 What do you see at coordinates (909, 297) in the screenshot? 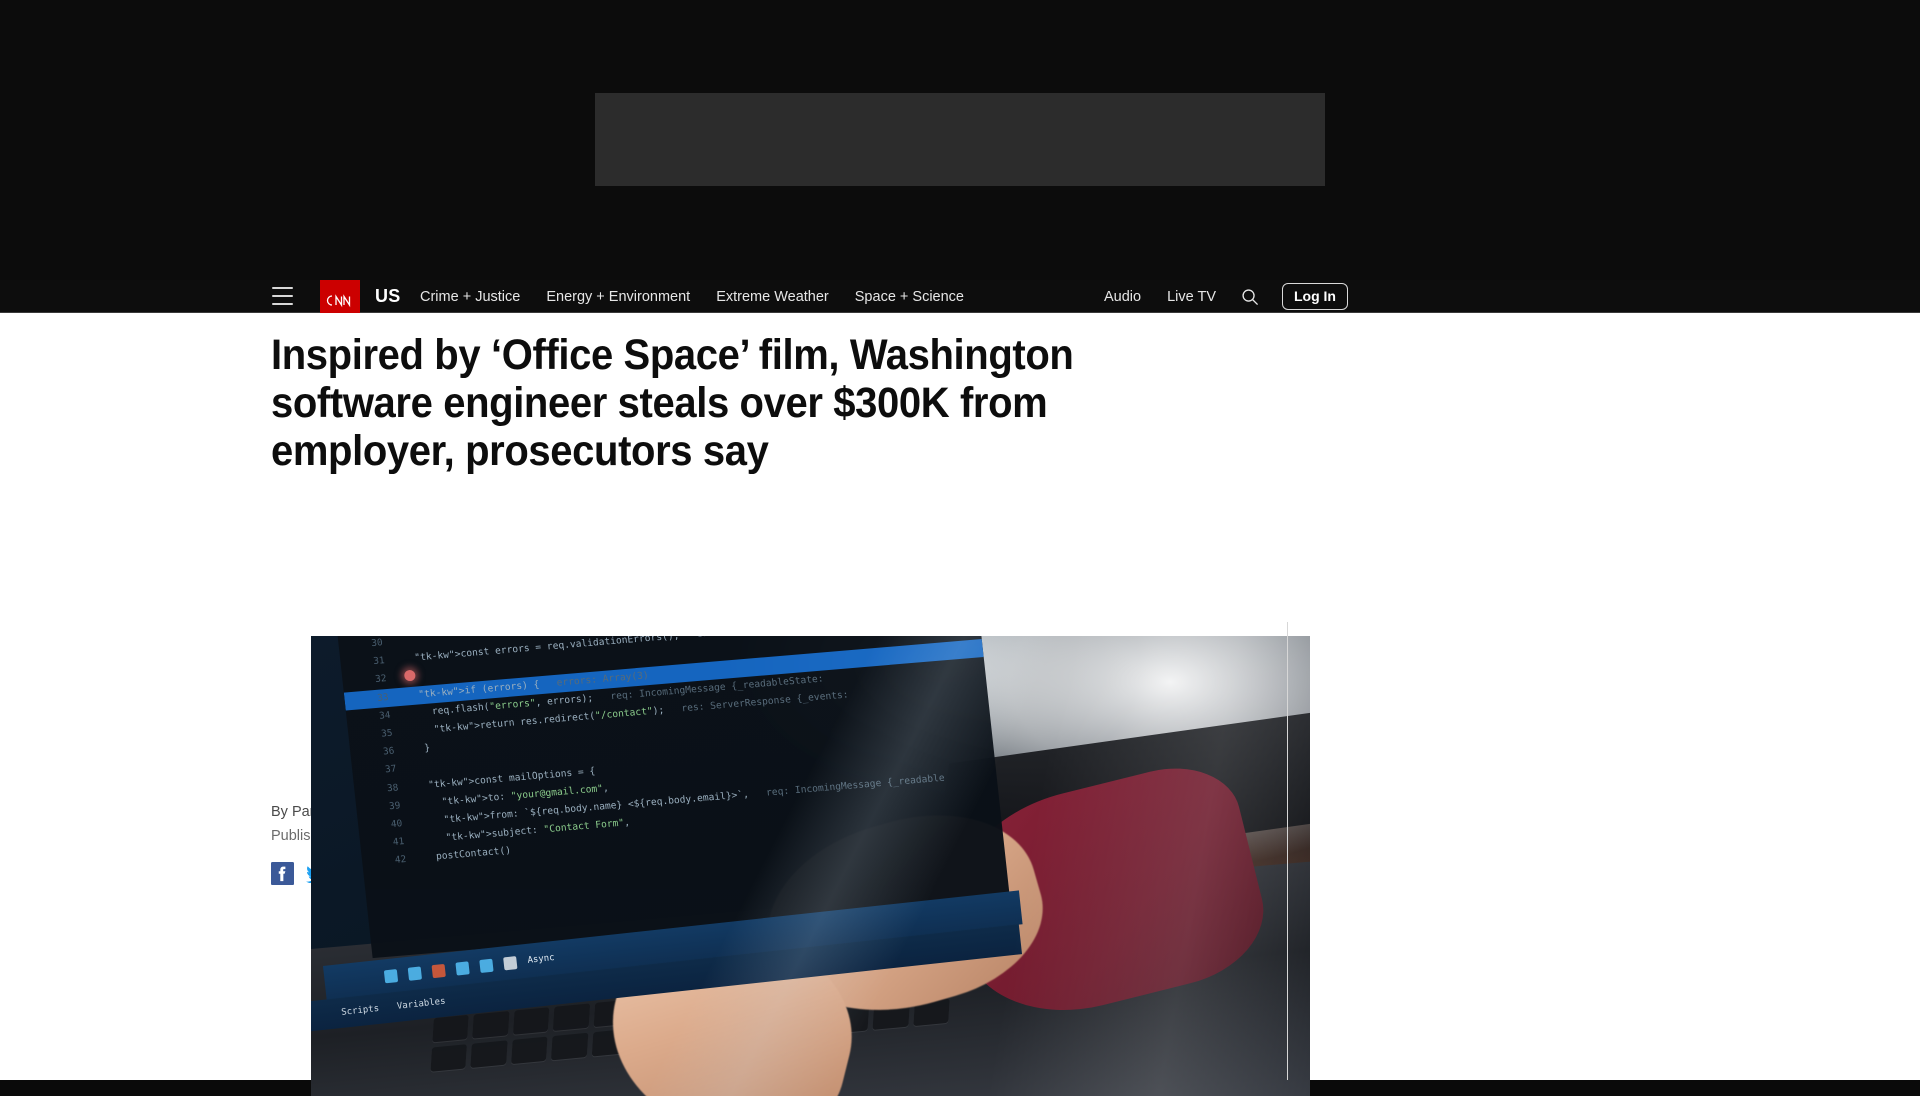
I see `nav-item-space-science: Space + Science` at bounding box center [909, 297].